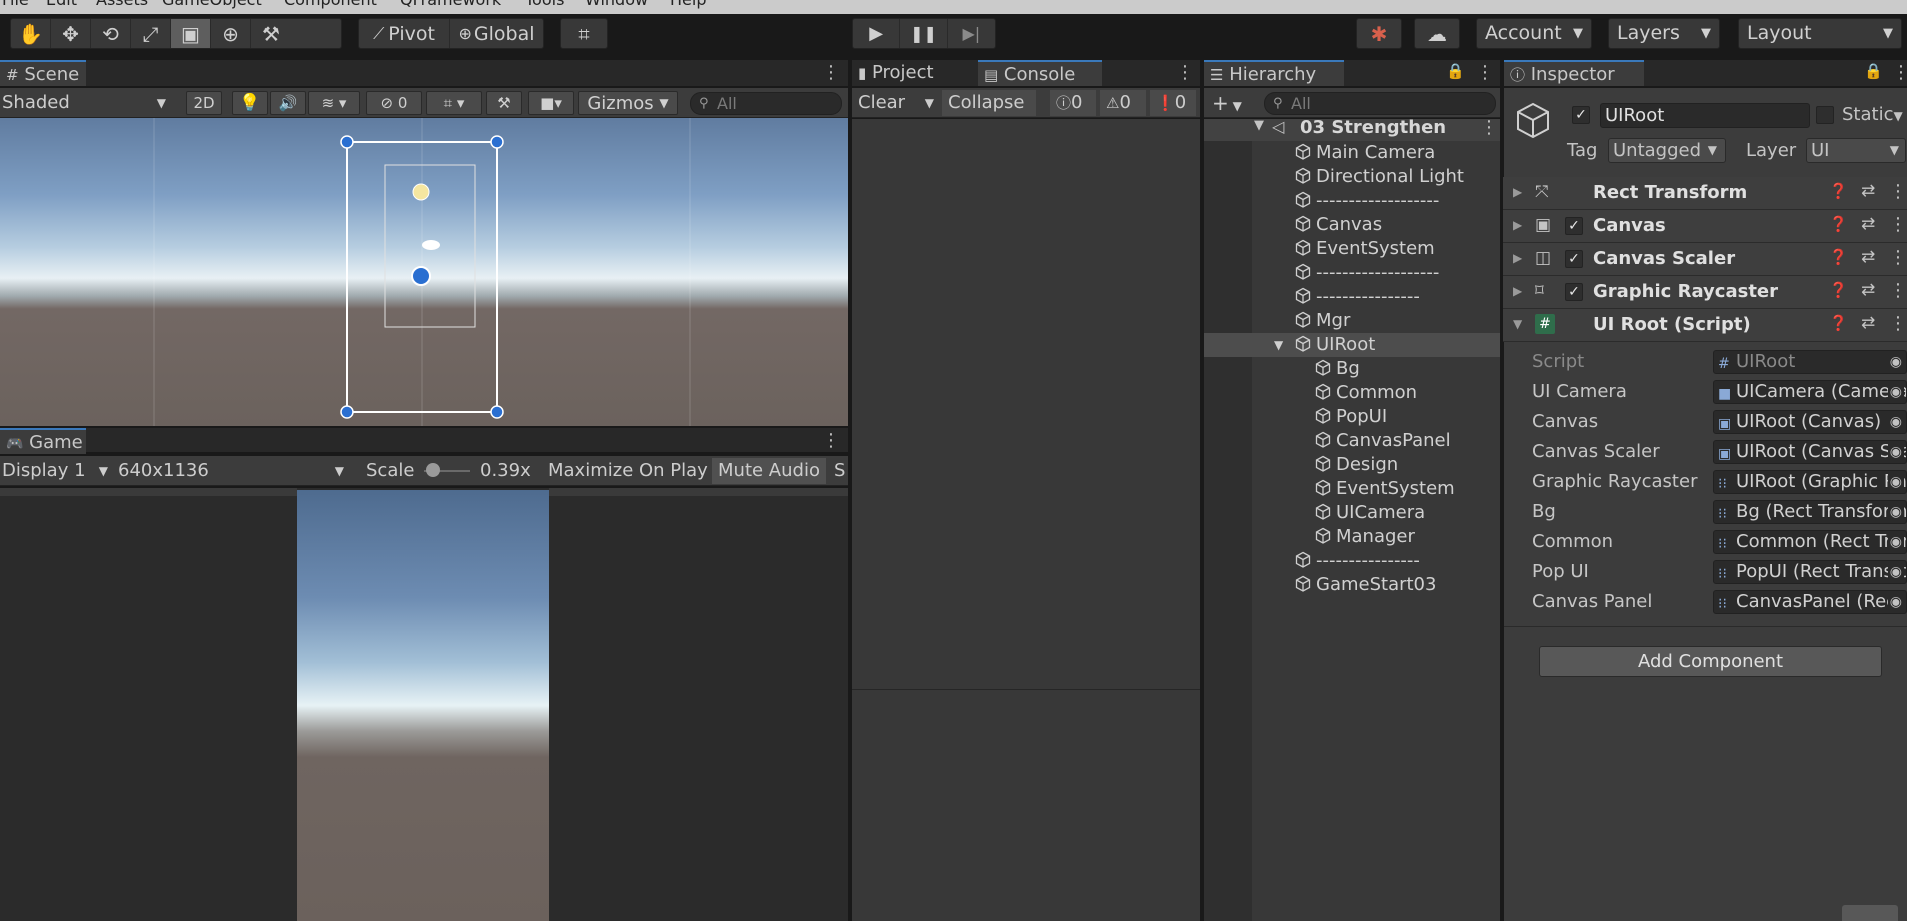 Image resolution: width=1907 pixels, height=921 pixels. I want to click on component-canvas: ▶ ▣ ✓ Canvas ❓ ⇄ ⋮, so click(1705, 226).